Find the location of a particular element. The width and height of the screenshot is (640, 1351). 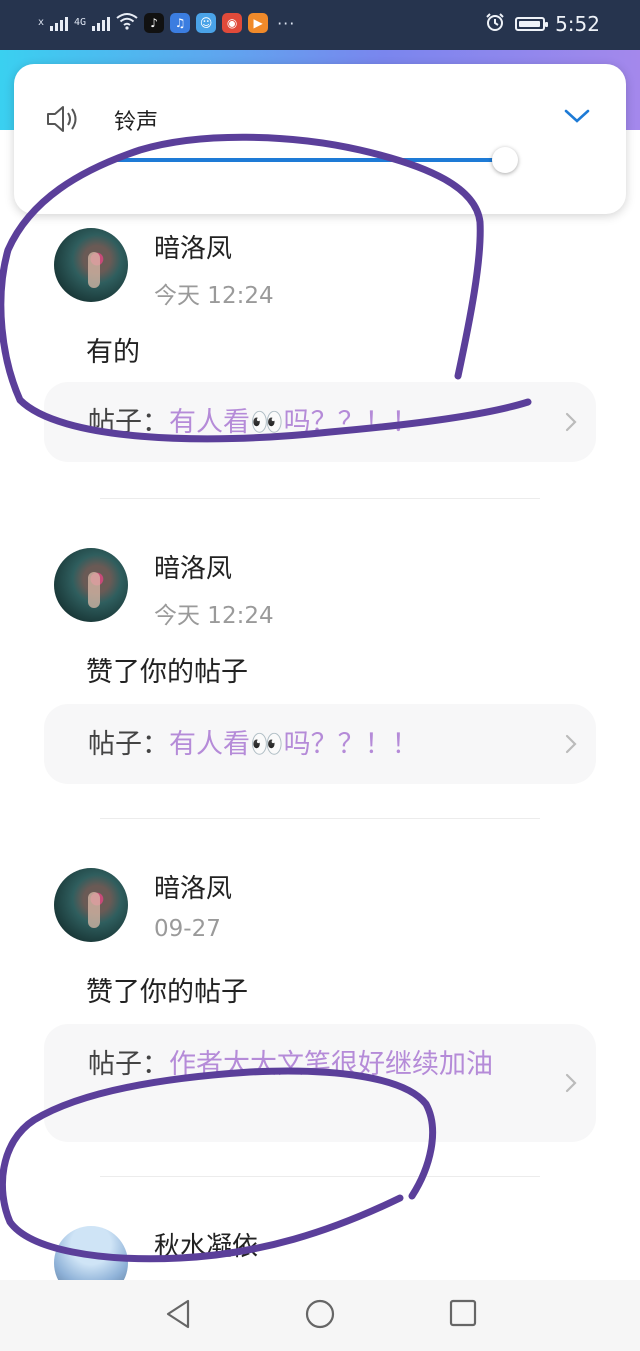

volume-slider-track is located at coordinates (311, 160).